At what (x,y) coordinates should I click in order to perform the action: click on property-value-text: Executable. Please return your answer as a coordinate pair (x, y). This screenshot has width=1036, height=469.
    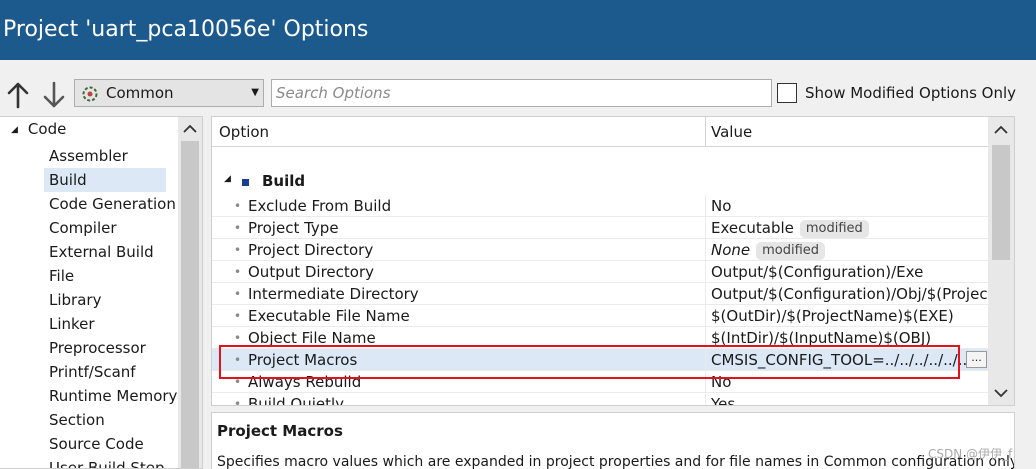
    Looking at the image, I should click on (752, 228).